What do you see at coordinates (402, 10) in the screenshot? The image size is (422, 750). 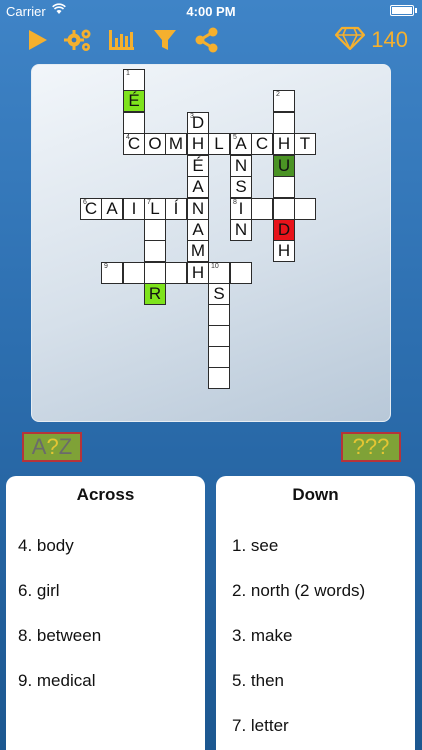 I see `battery-icon` at bounding box center [402, 10].